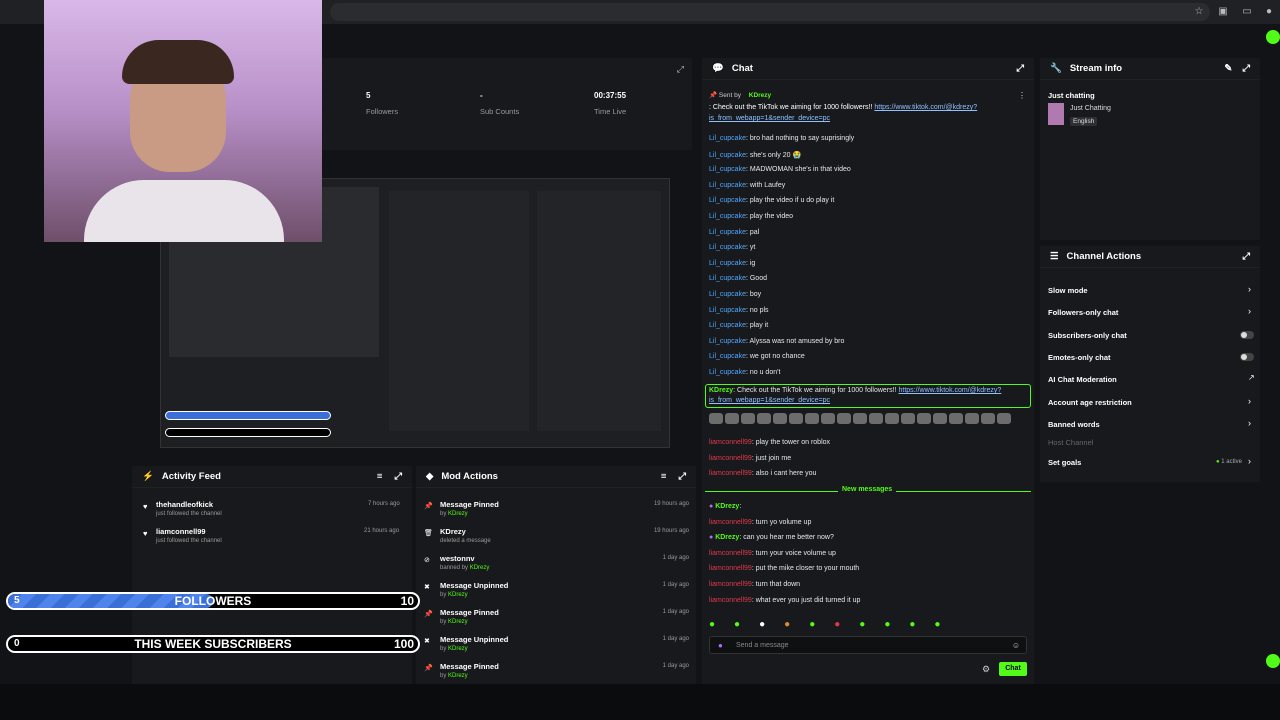  Describe the element at coordinates (1090, 402) in the screenshot. I see `account-age-restriction: Account age restriction` at that location.